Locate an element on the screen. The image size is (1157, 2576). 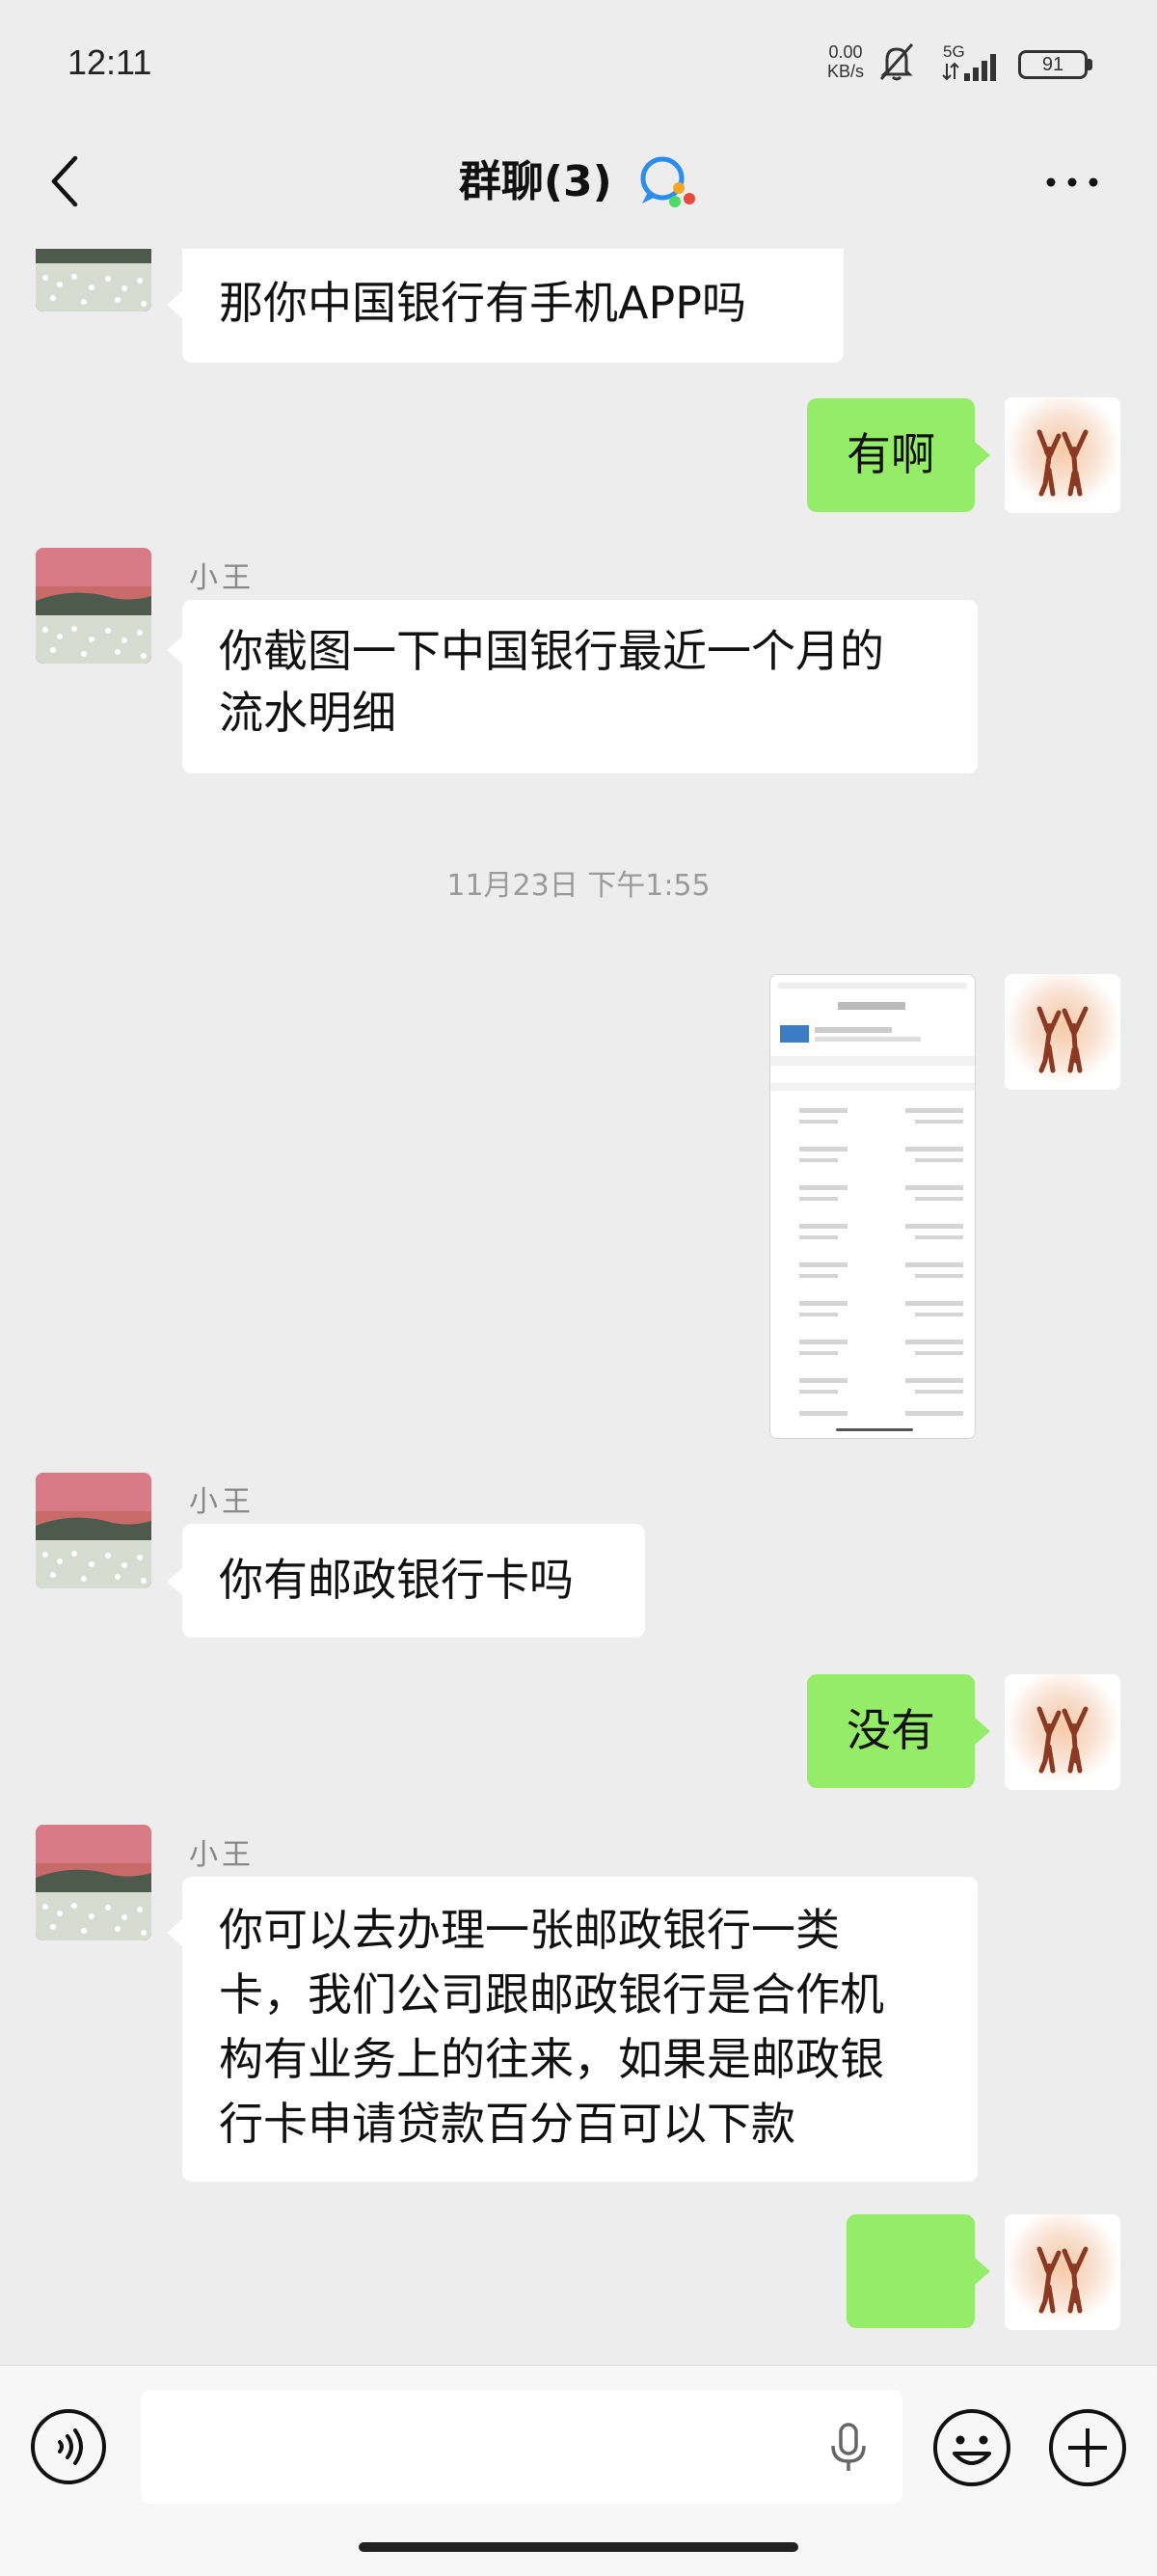
image-message is located at coordinates (872, 1206).